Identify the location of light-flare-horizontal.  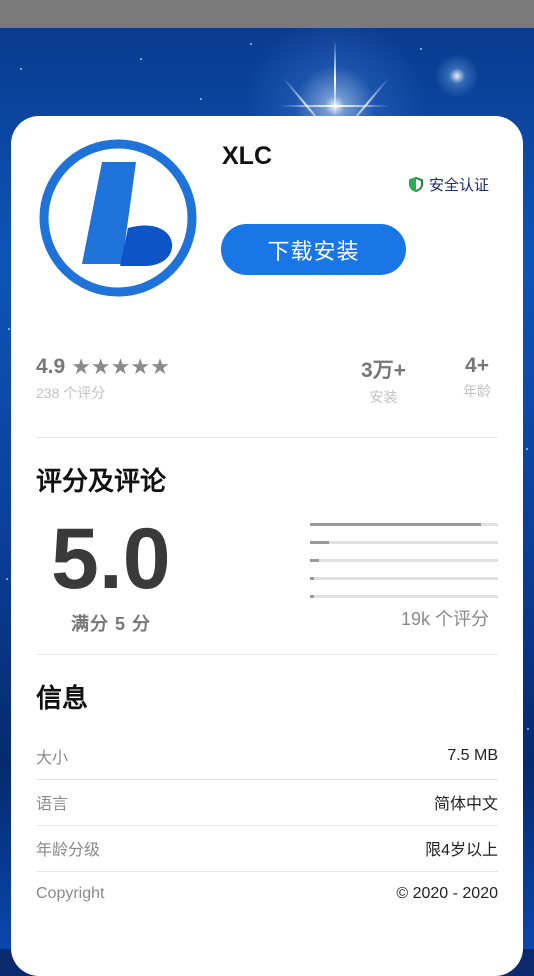
(335, 106).